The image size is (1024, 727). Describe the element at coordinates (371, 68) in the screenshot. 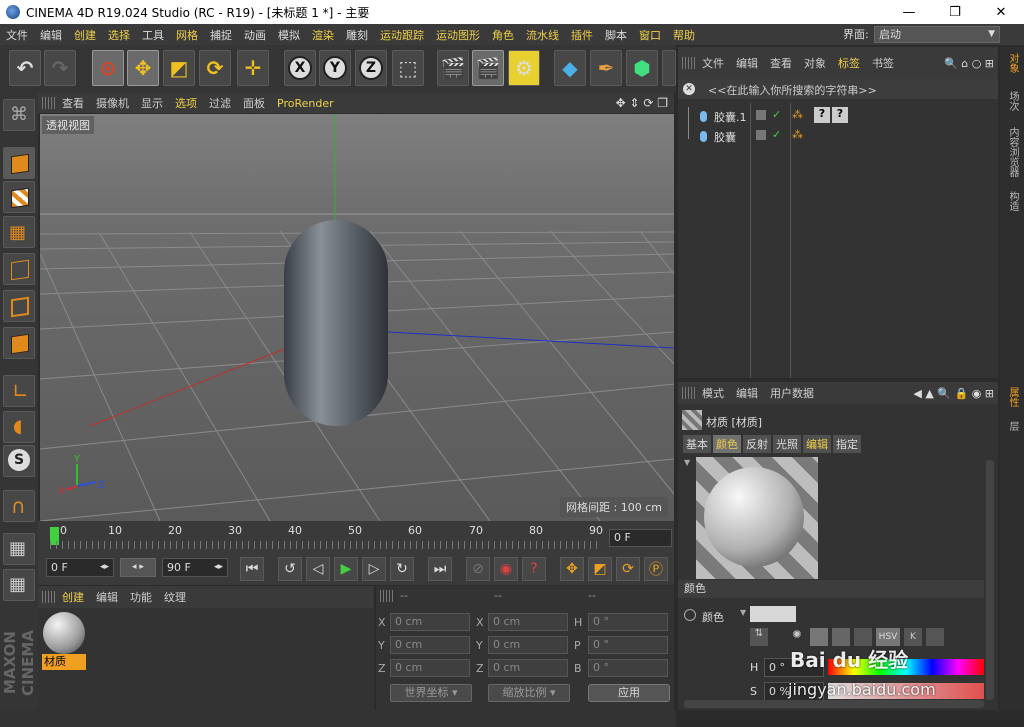

I see `z-axis-button: Z` at that location.